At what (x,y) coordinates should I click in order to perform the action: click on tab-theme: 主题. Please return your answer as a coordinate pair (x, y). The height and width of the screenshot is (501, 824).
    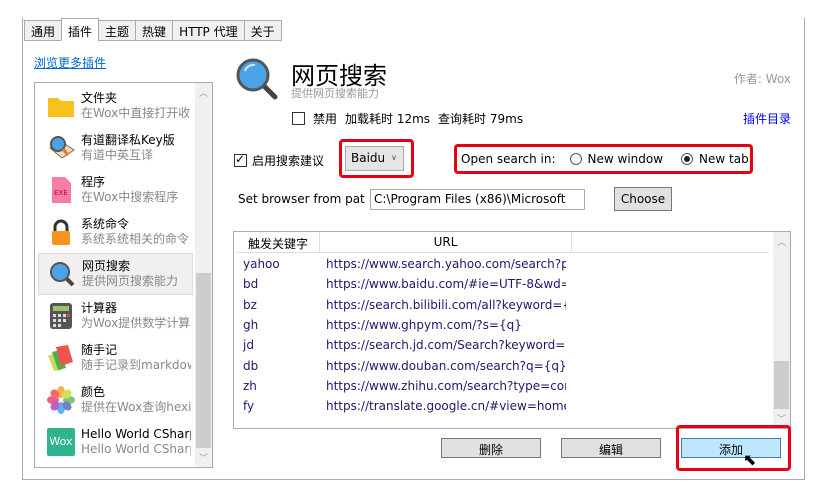
    Looking at the image, I should click on (117, 30).